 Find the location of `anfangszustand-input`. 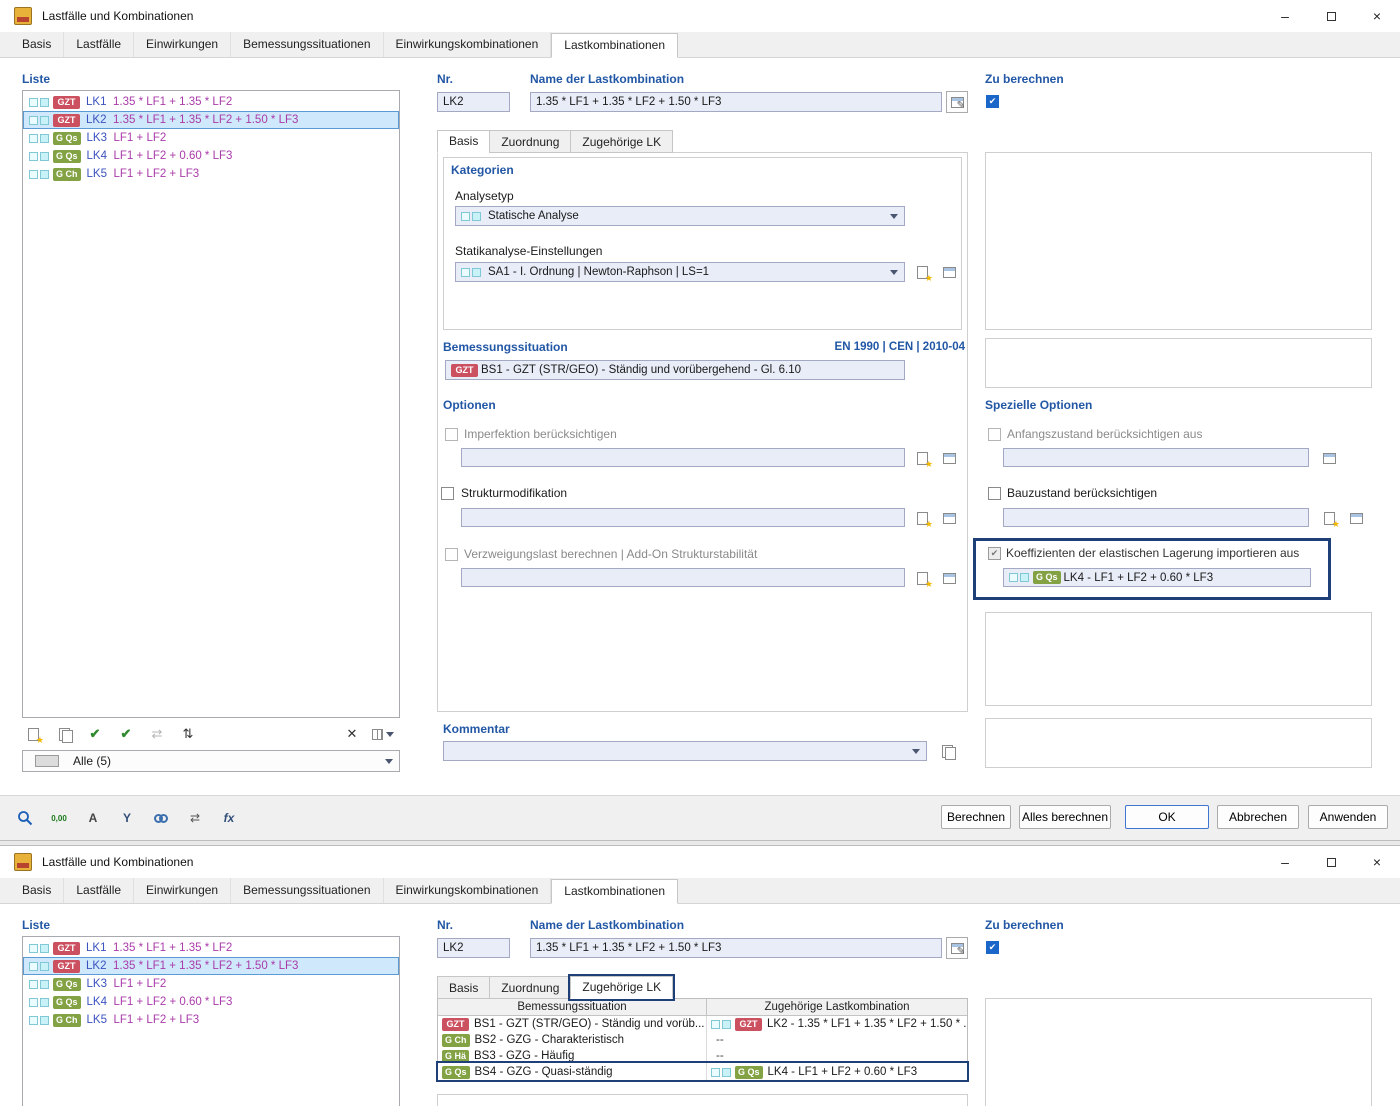

anfangszustand-input is located at coordinates (1156, 457).